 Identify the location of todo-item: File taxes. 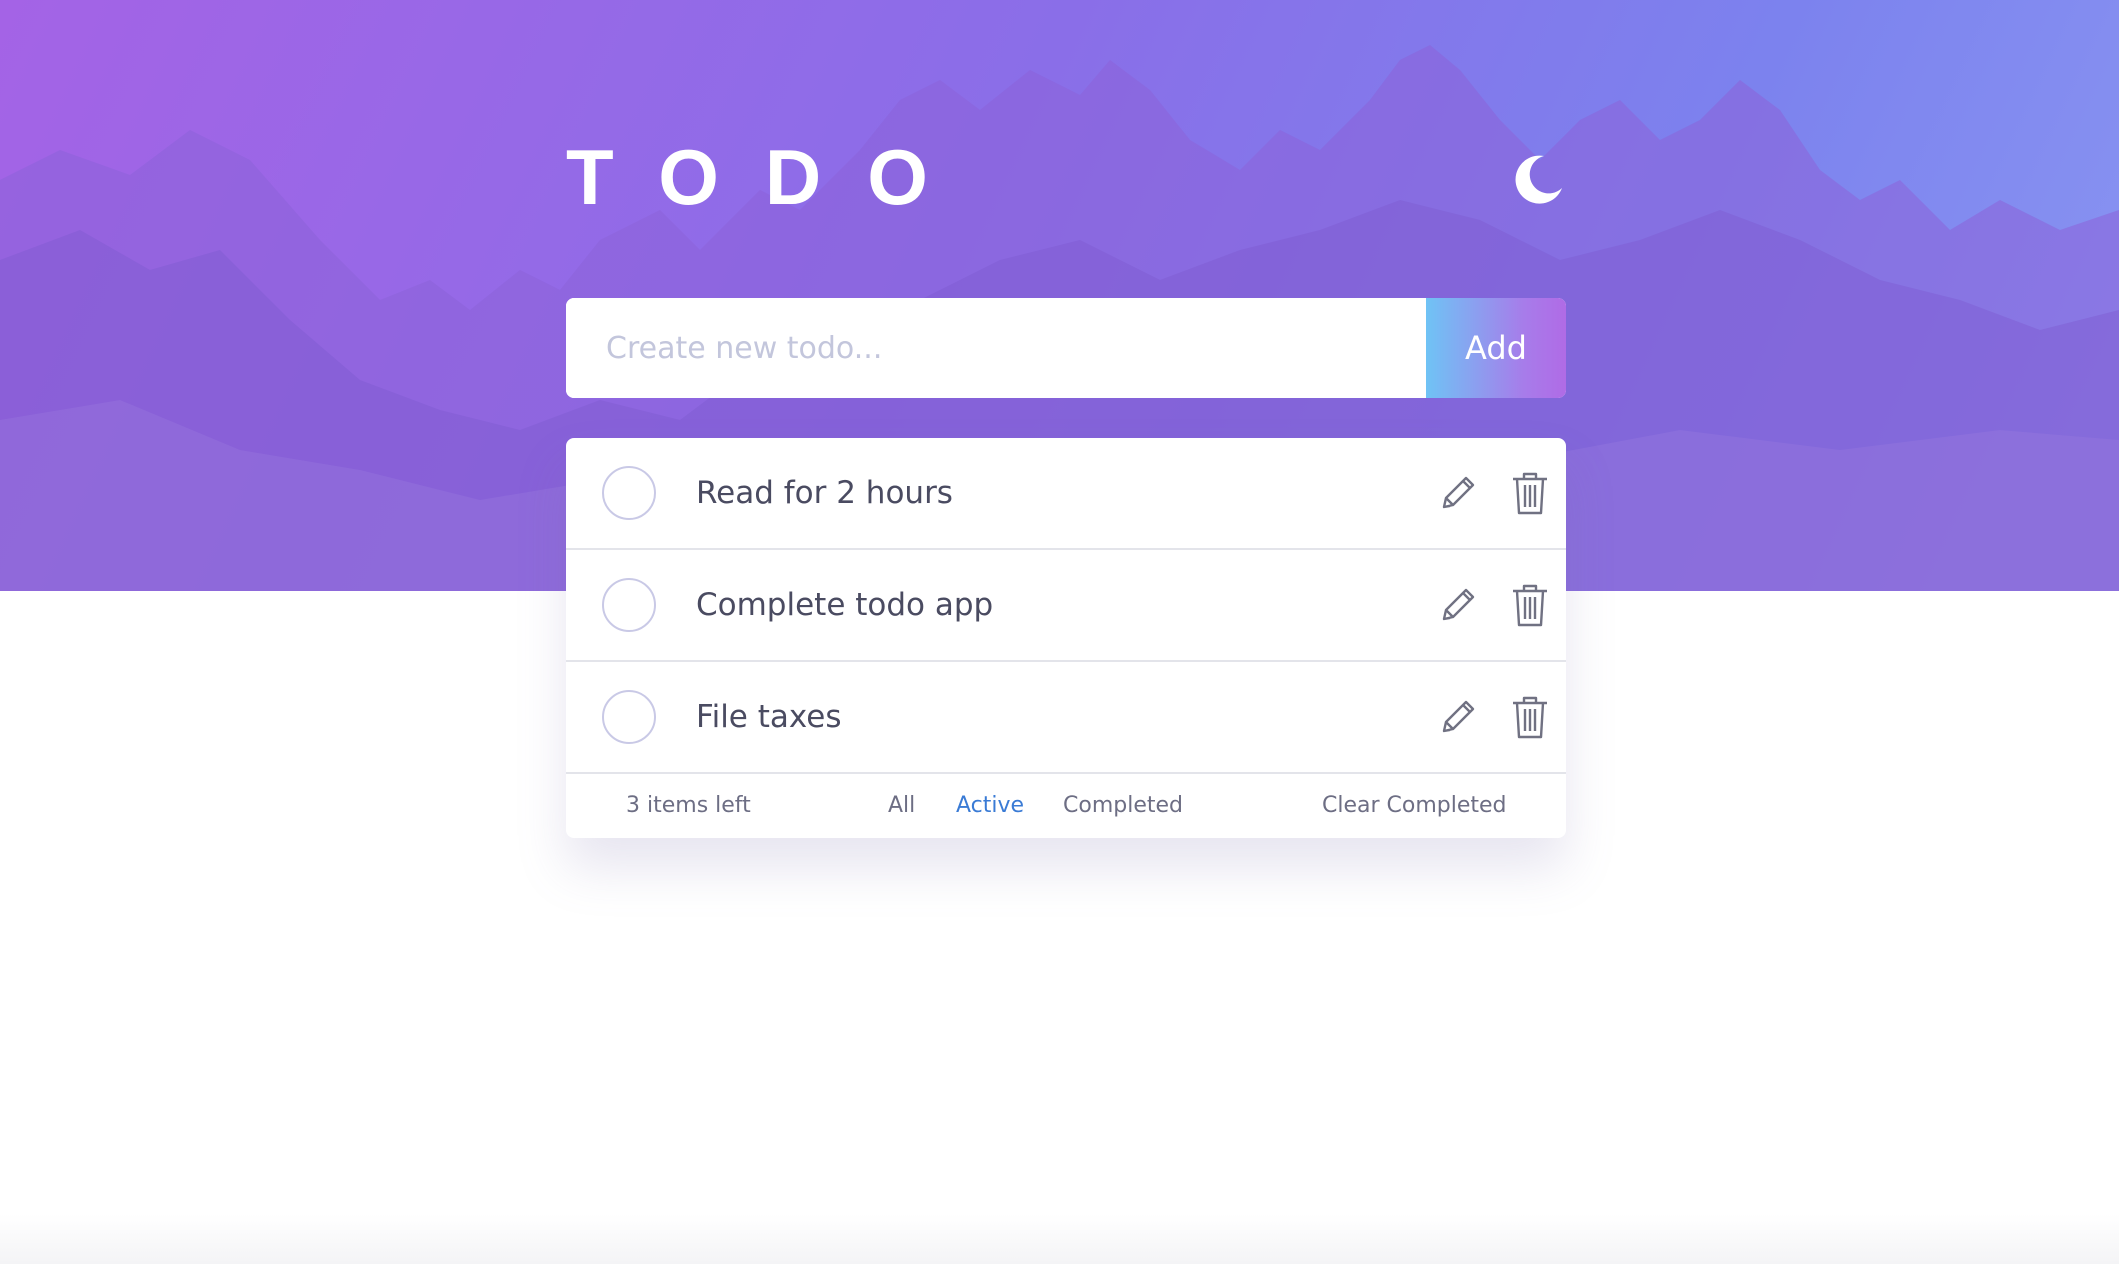
(1066, 718).